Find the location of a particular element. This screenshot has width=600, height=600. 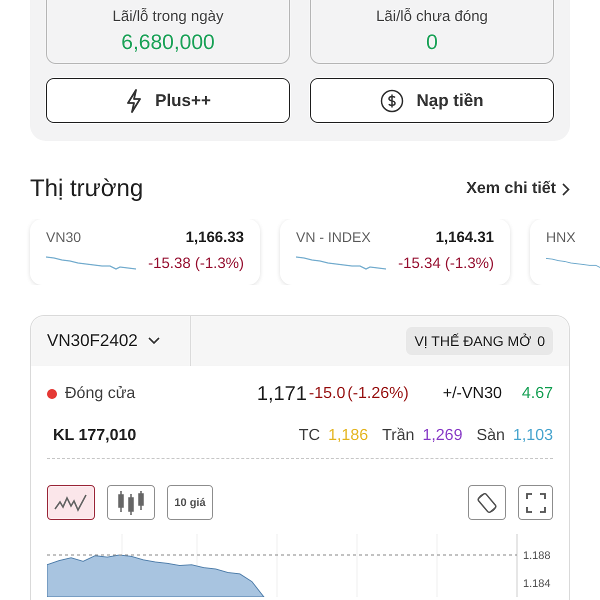

ref-label: Sàn is located at coordinates (490, 436).